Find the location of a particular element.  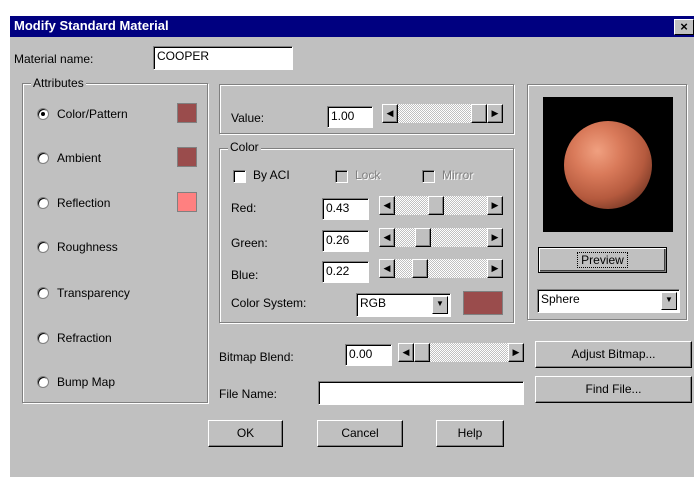

help-button: Help is located at coordinates (470, 433).